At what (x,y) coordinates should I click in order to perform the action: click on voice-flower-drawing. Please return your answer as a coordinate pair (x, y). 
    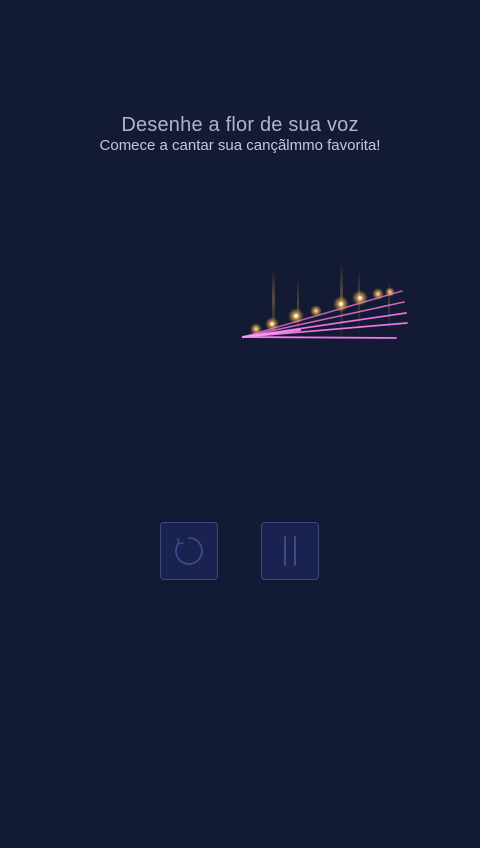
    Looking at the image, I should click on (324, 301).